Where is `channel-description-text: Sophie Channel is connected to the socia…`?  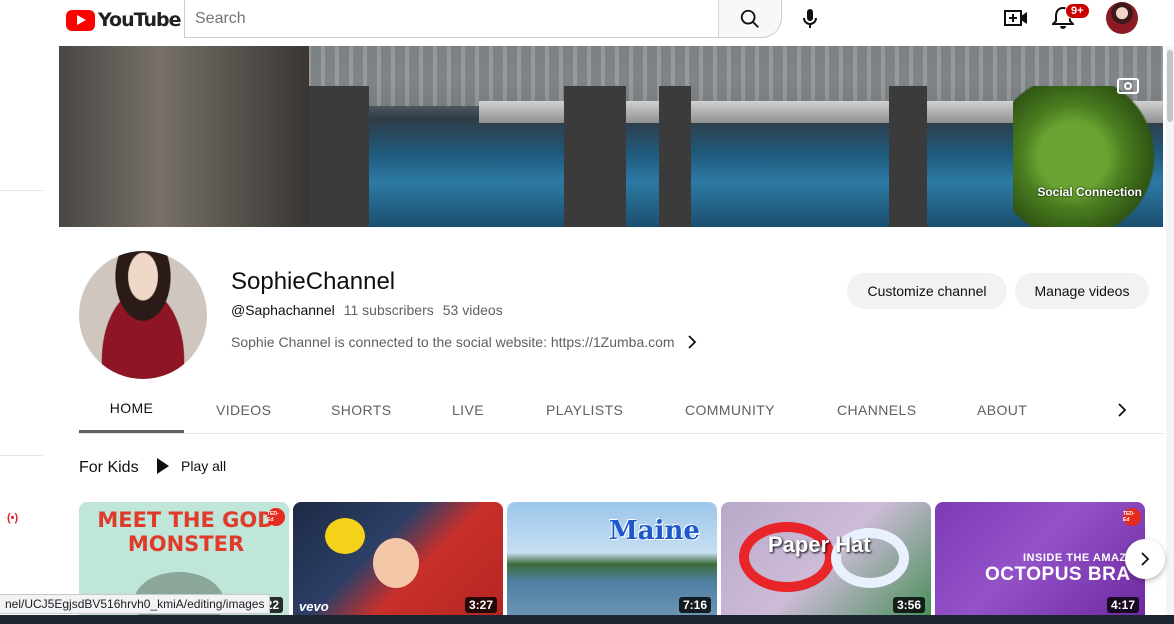 channel-description-text: Sophie Channel is connected to the socia… is located at coordinates (453, 342).